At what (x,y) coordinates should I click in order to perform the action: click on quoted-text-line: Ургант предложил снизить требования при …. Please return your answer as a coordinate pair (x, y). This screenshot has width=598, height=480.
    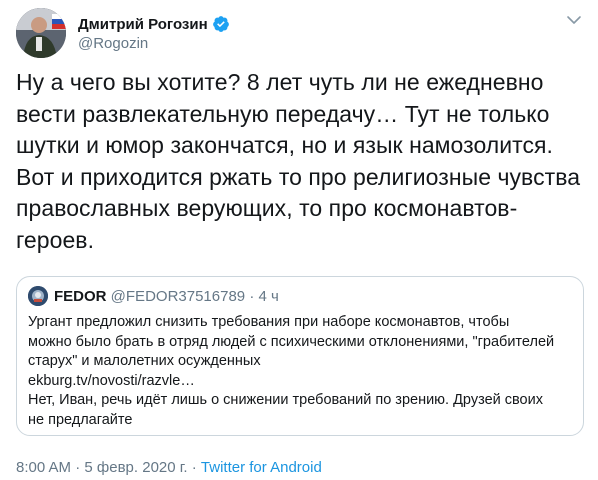
    Looking at the image, I should click on (269, 322).